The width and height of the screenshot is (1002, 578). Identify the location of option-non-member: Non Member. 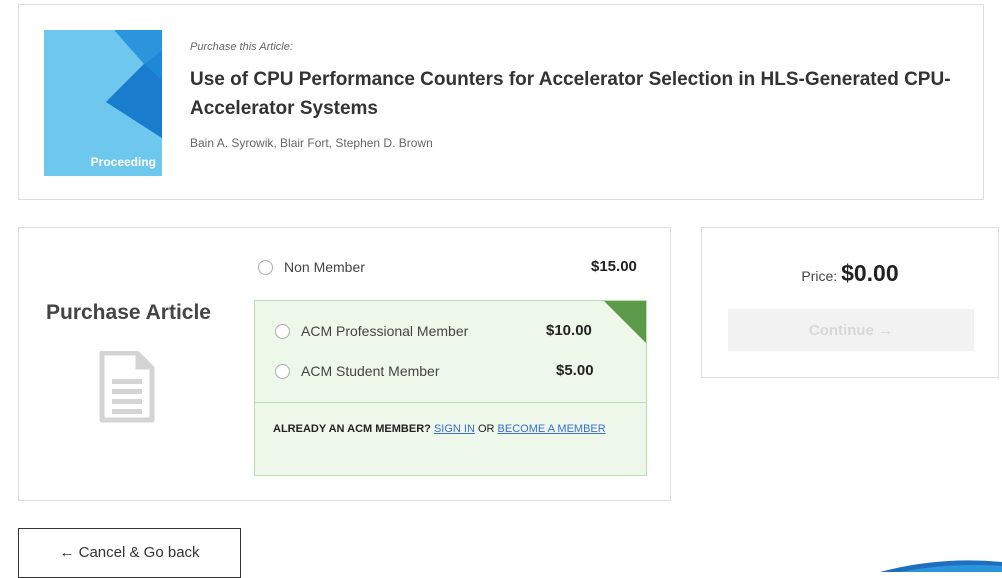
(311, 267).